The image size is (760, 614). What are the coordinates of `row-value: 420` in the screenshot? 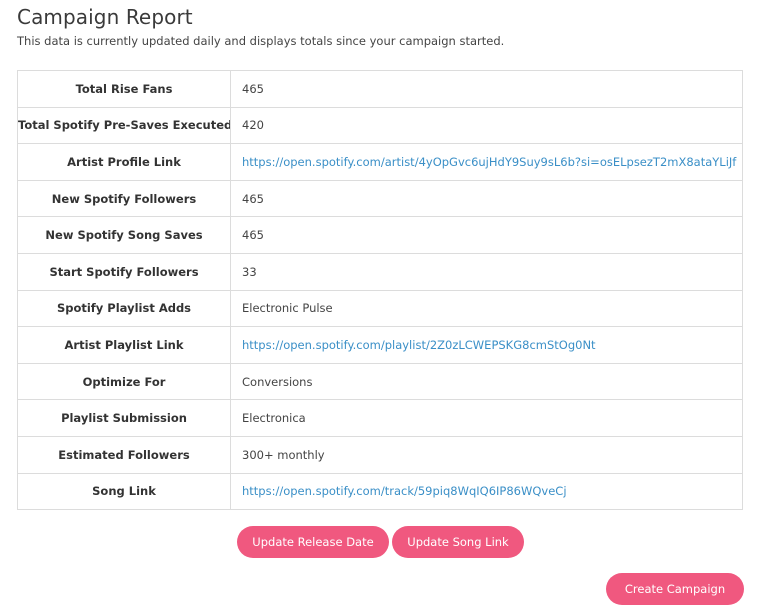 It's located at (486, 125).